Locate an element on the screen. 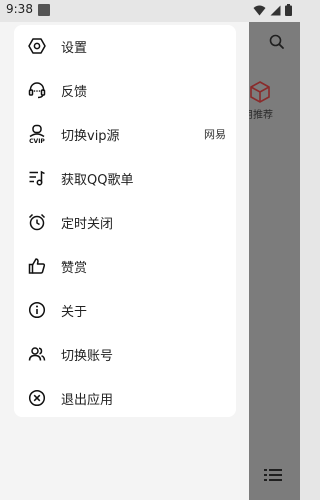 The width and height of the screenshot is (320, 500). users-icon is located at coordinates (37, 354).